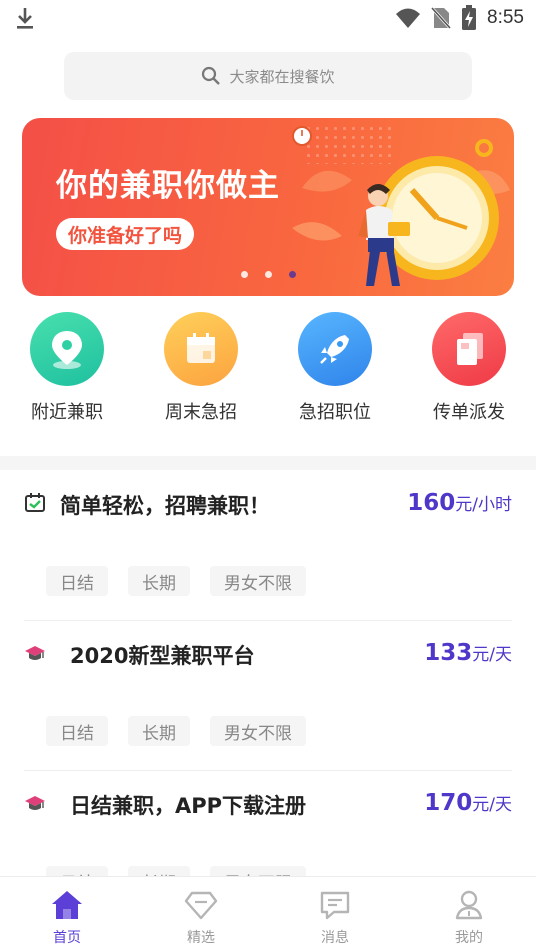  What do you see at coordinates (168, 186) in the screenshot?
I see `banner-title: 你的兼职你做主` at bounding box center [168, 186].